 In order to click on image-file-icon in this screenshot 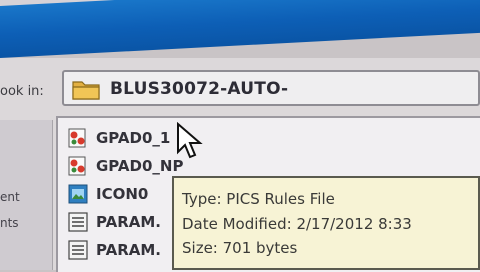, I will do `click(78, 194)`.